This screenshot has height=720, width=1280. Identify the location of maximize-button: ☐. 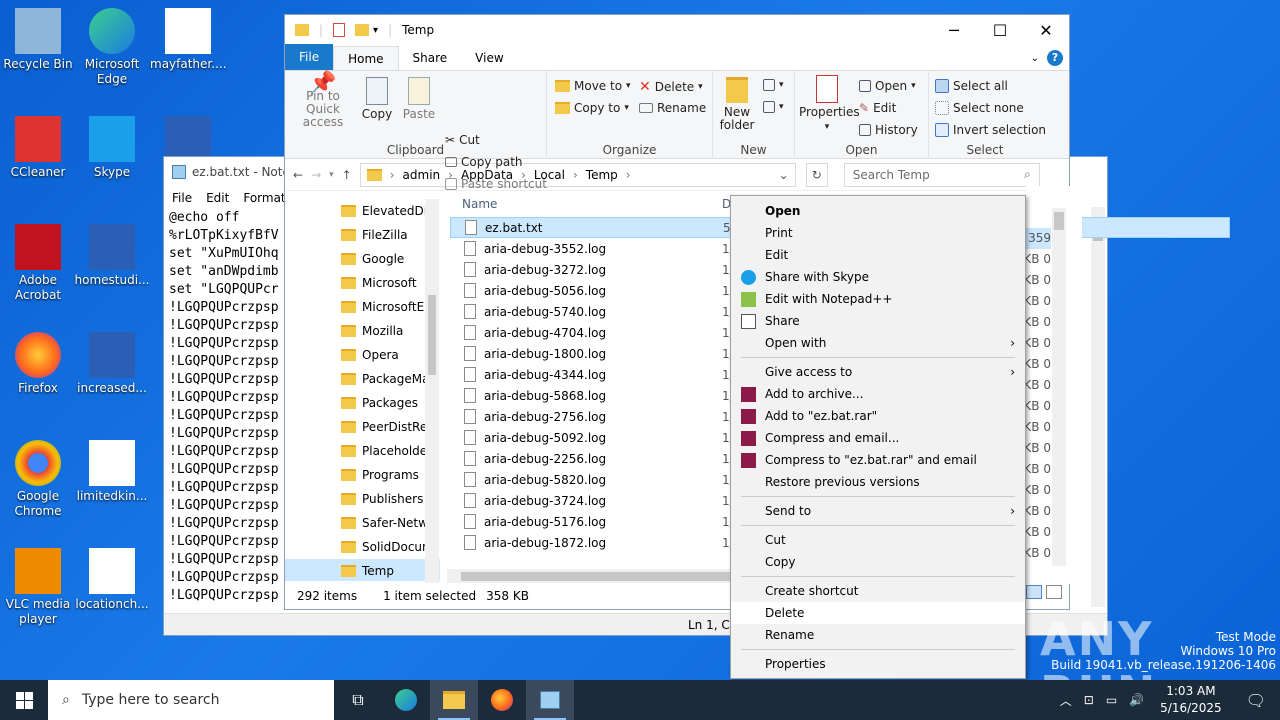
(1000, 30).